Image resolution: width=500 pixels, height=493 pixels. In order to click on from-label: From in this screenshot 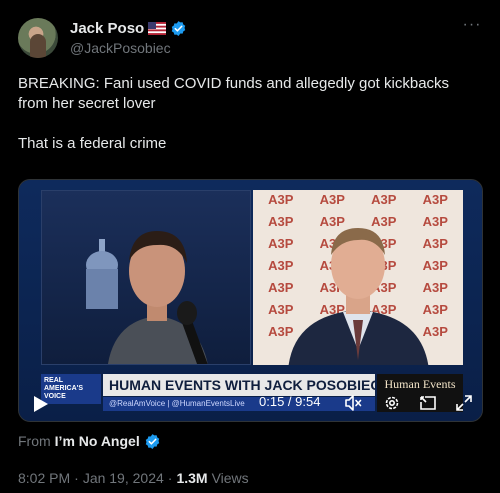, I will do `click(34, 441)`.